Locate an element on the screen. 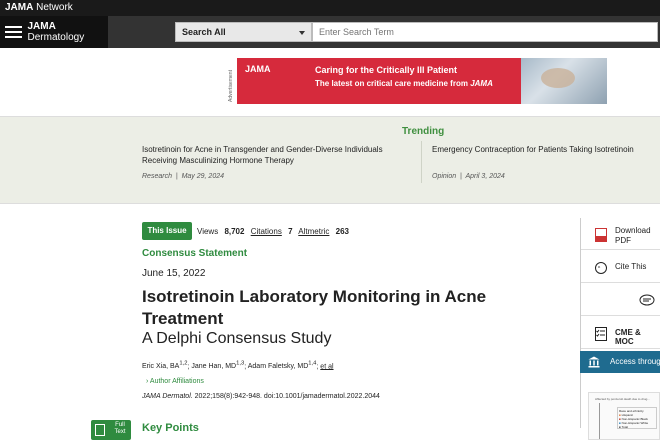 Image resolution: width=660 pixels, height=440 pixels. pdf-icon is located at coordinates (601, 235).